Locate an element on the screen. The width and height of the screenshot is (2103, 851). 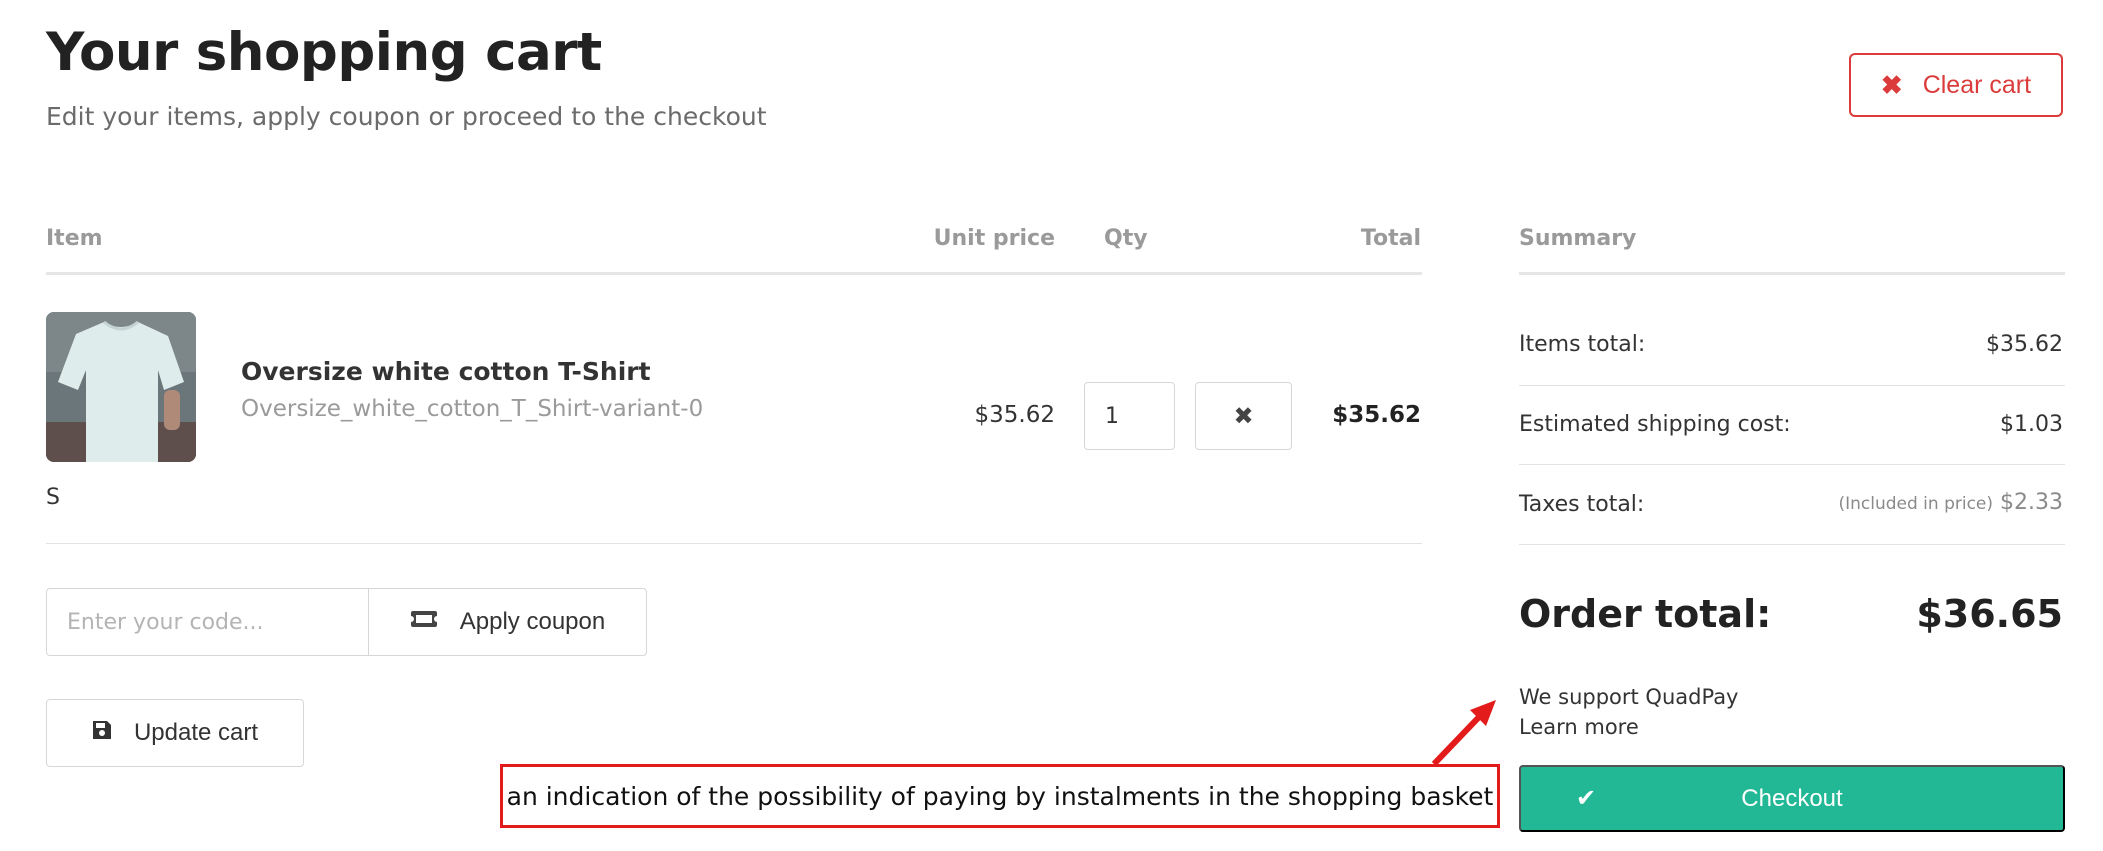
shipping-value: $1.03 is located at coordinates (2031, 424).